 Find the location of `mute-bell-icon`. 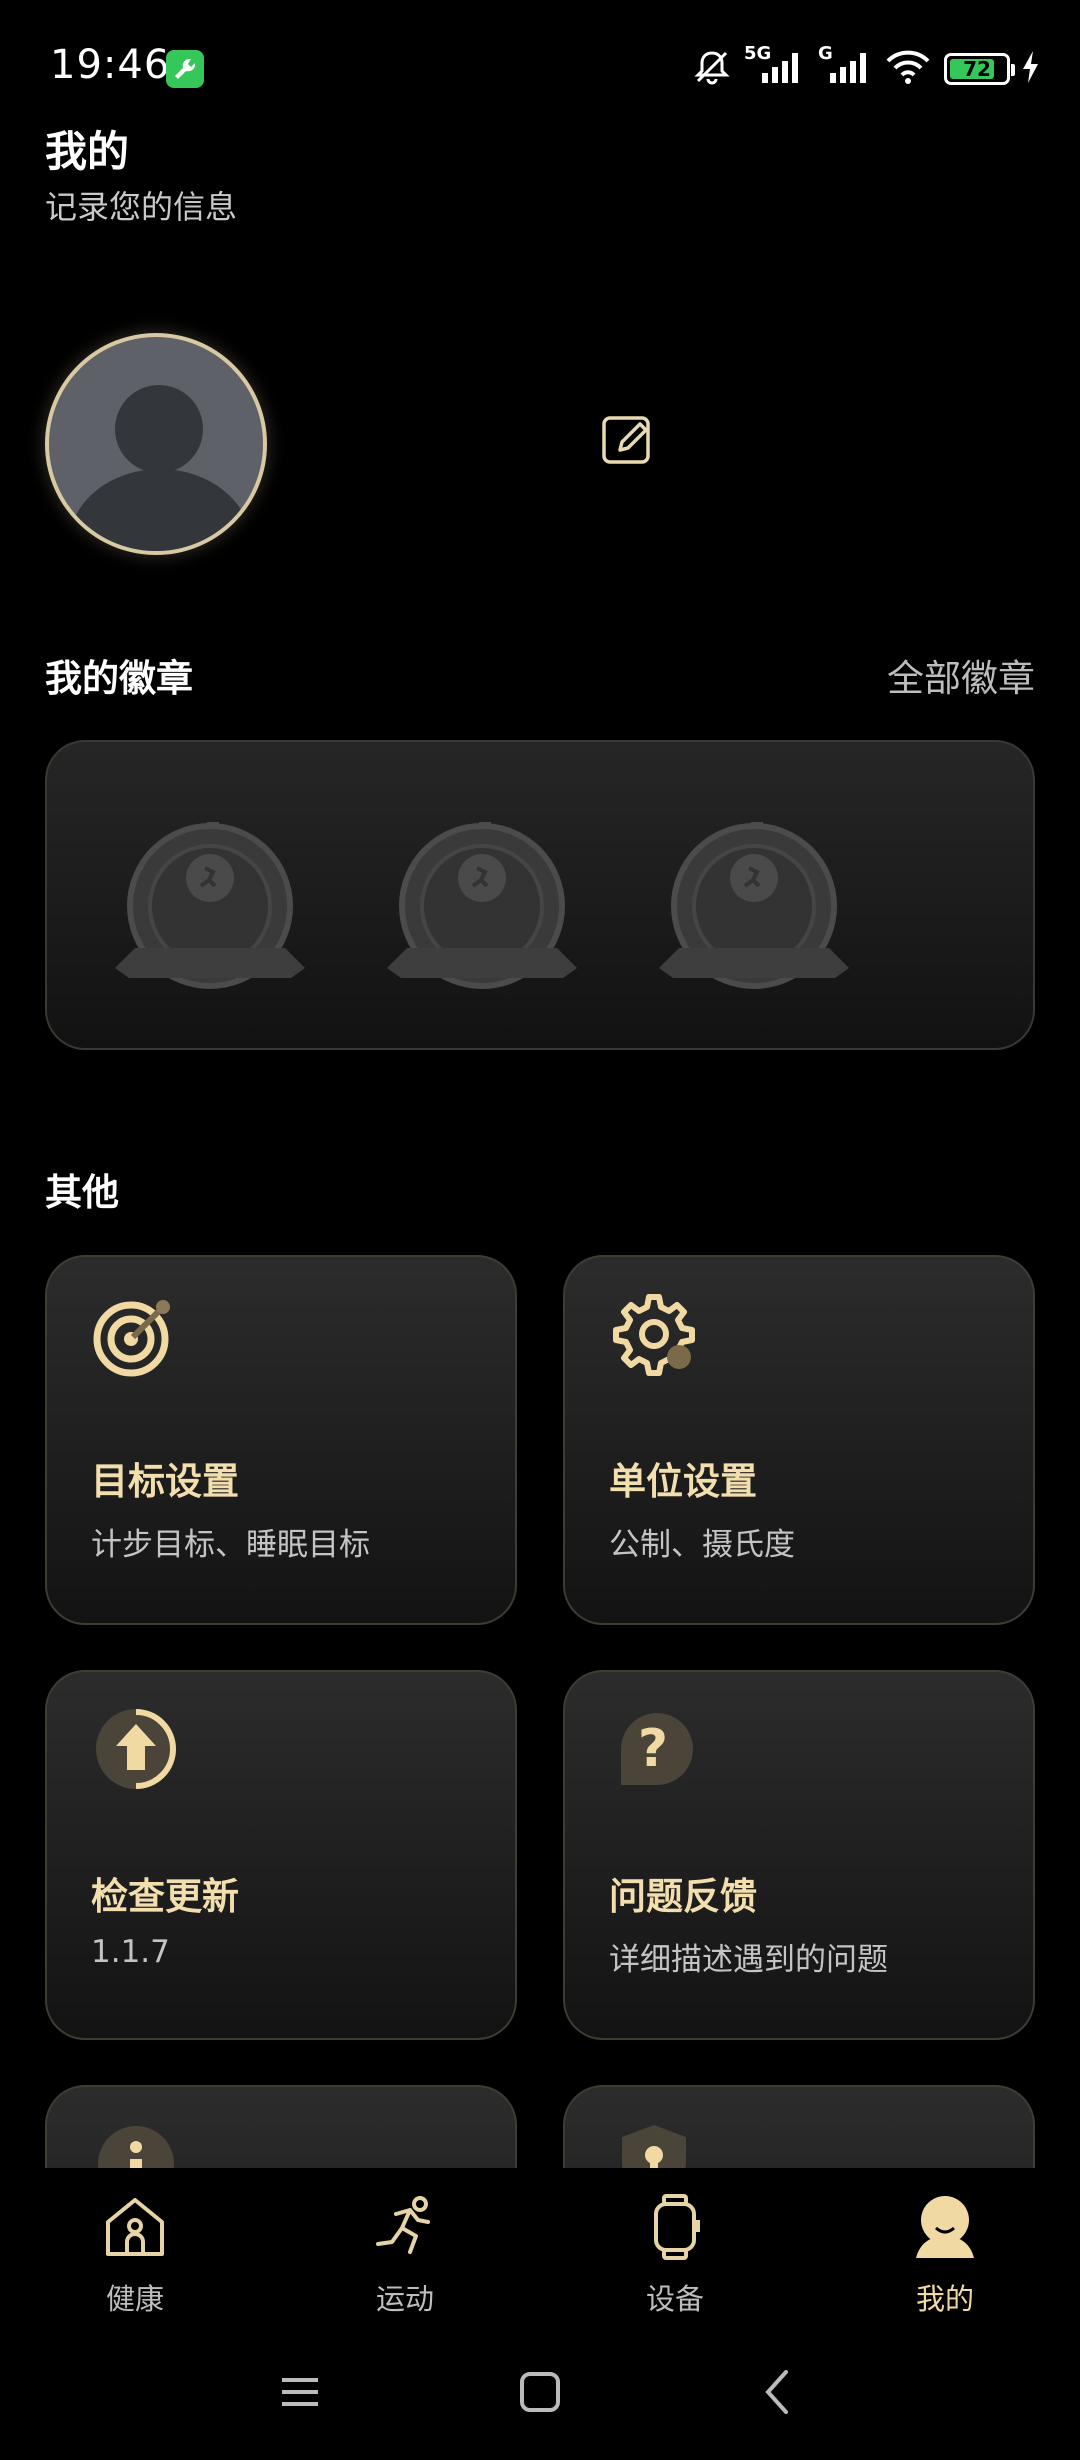

mute-bell-icon is located at coordinates (712, 69).